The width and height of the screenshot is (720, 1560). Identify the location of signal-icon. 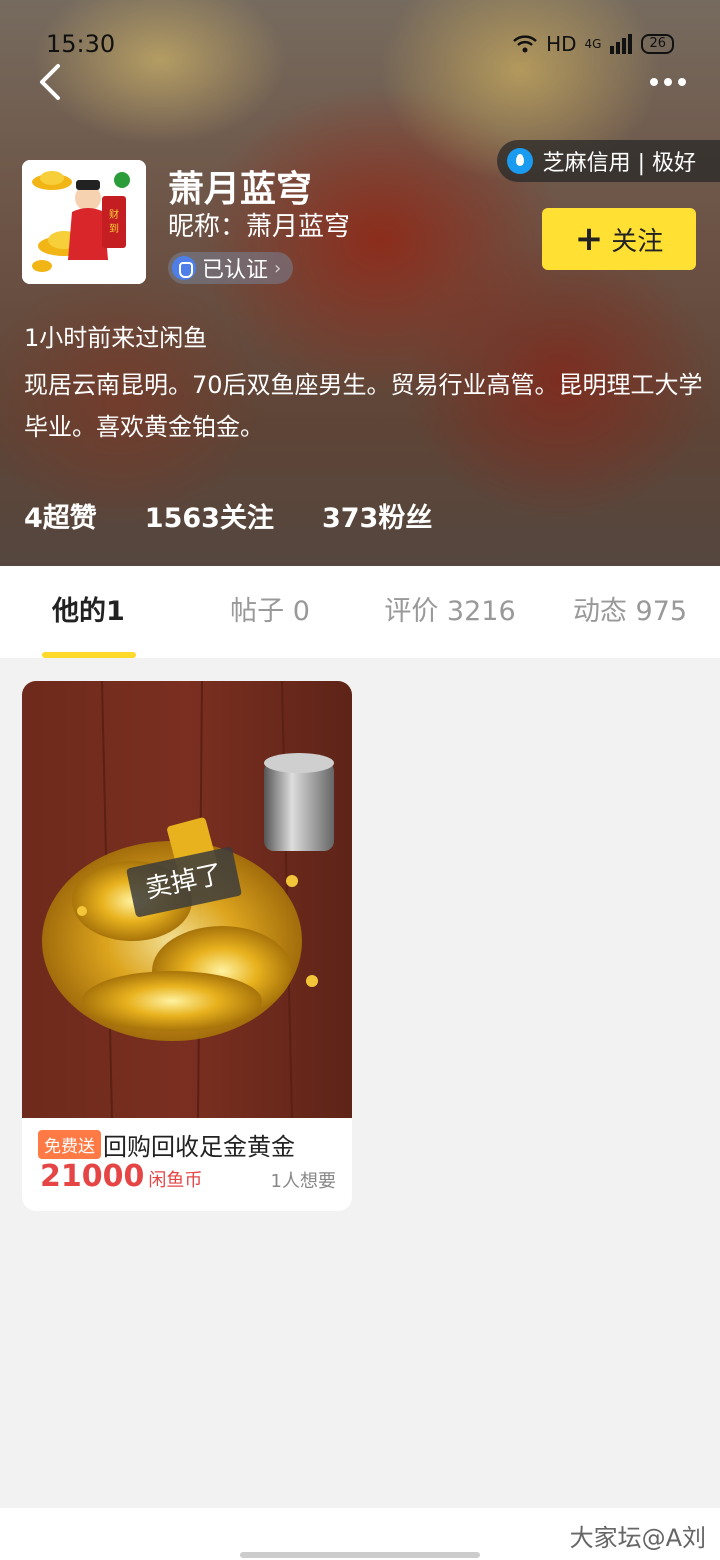
(621, 44).